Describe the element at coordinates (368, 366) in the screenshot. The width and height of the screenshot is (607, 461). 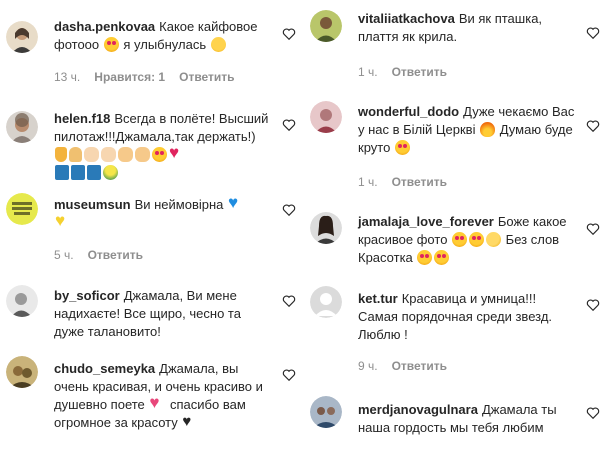
I see `comment-time: 9 ч.` at that location.